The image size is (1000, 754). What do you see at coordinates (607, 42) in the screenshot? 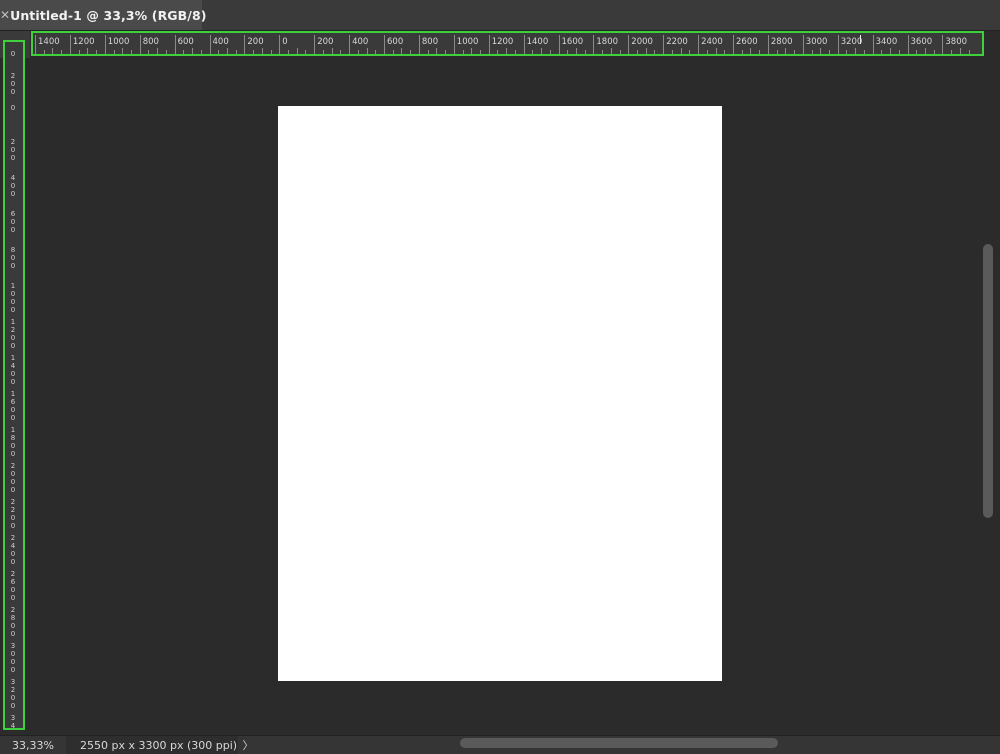
I see `ruler-label: 1800` at bounding box center [607, 42].